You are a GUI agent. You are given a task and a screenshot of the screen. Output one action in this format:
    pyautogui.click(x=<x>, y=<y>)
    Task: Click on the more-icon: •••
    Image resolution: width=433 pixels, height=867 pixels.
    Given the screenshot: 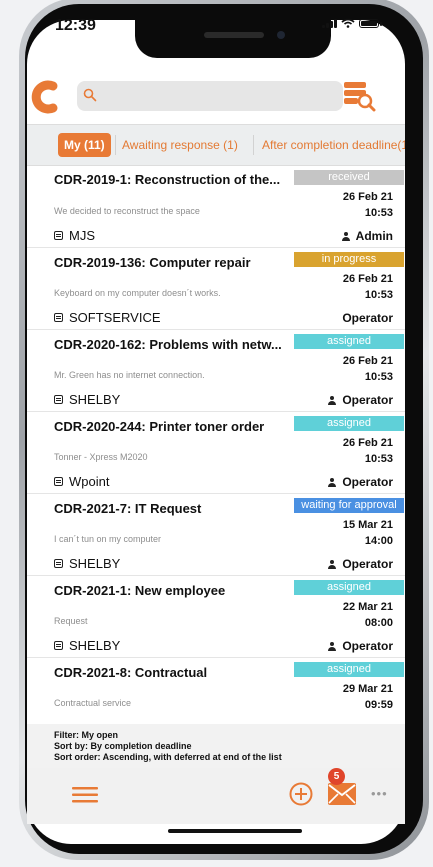 What is the action you would take?
    pyautogui.click(x=379, y=793)
    